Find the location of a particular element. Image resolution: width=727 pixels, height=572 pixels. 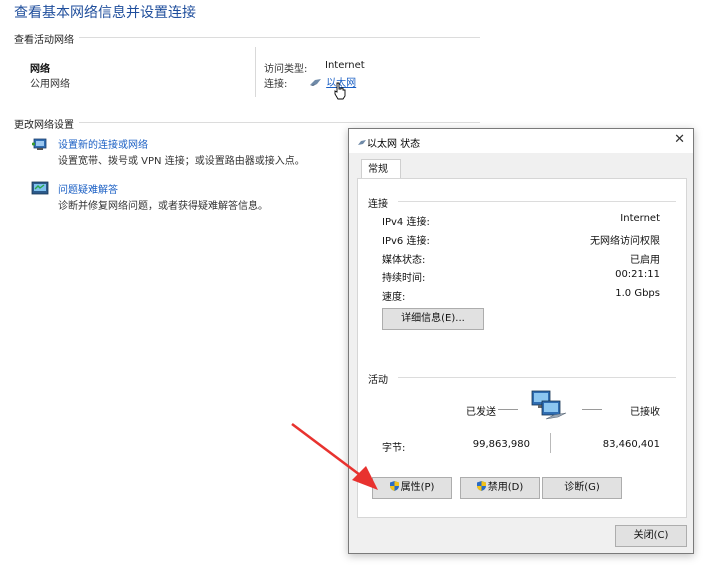

network-name: 网络 is located at coordinates (40, 69).